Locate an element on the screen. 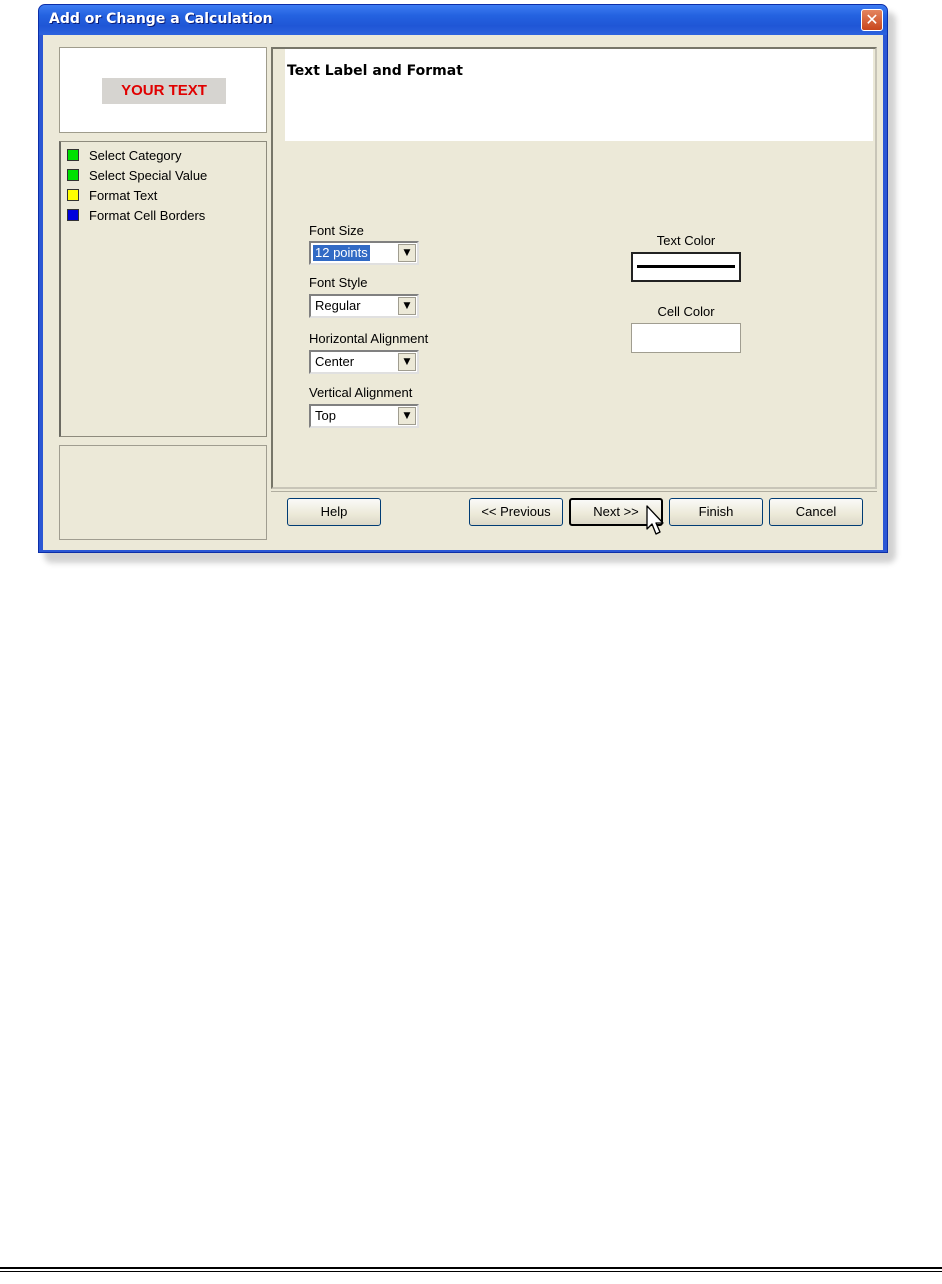  font-size-label: Font Size is located at coordinates (336, 230).